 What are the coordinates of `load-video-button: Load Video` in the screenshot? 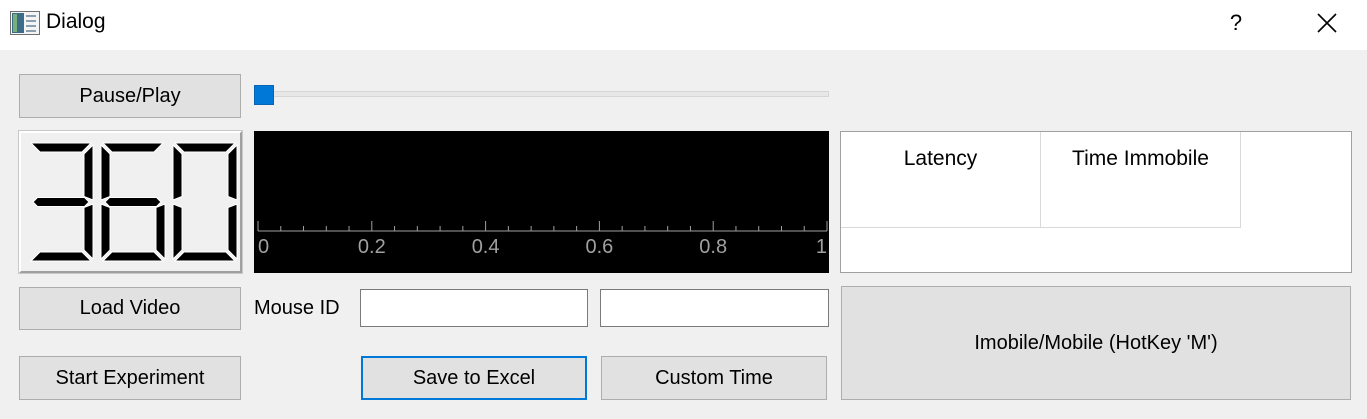 It's located at (130, 308).